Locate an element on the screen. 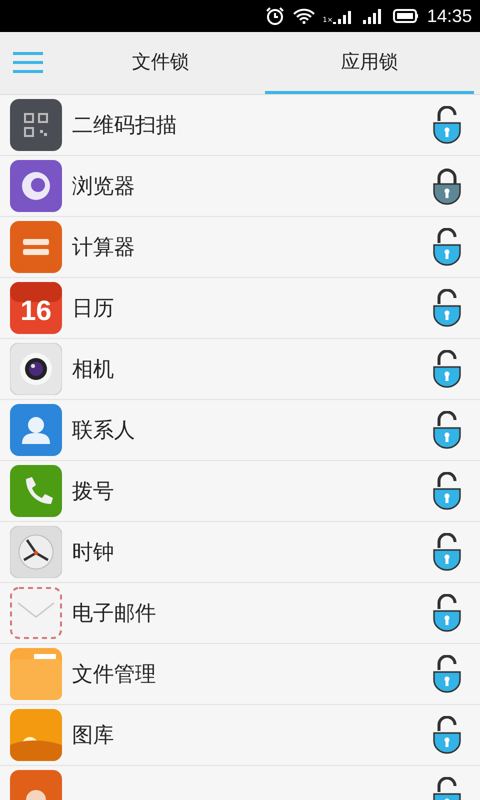 The height and width of the screenshot is (800, 480). app-name: 日历 is located at coordinates (93, 308).